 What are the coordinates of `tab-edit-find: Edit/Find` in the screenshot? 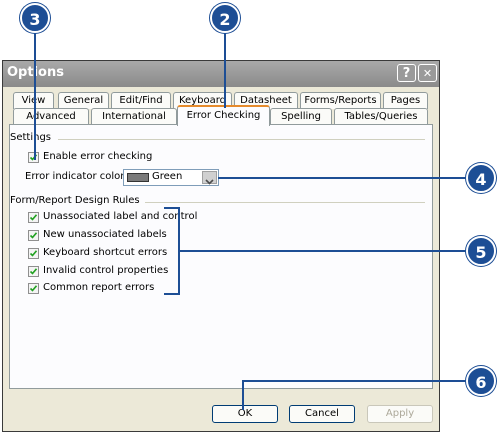 It's located at (141, 100).